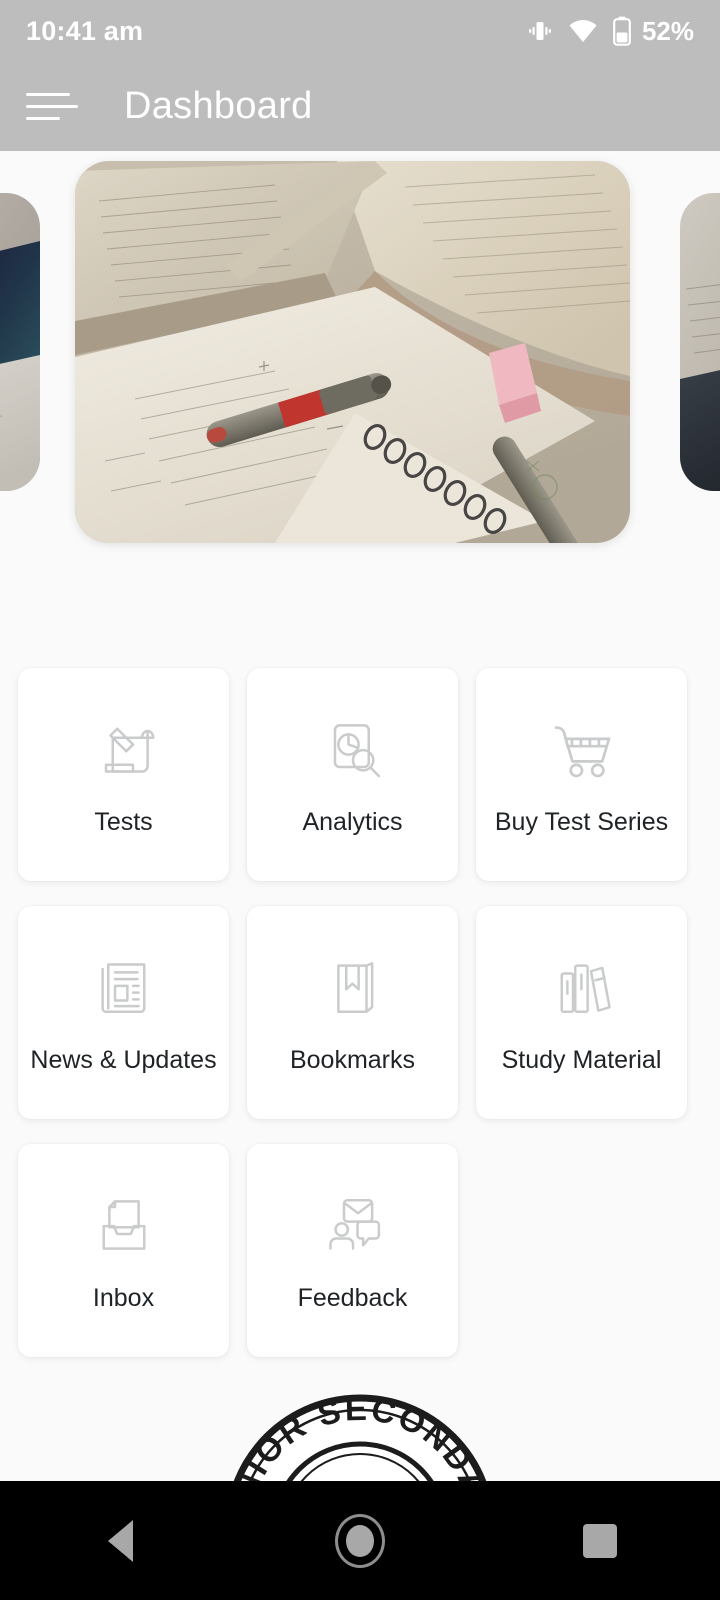  I want to click on vibrate-icon, so click(539, 31).